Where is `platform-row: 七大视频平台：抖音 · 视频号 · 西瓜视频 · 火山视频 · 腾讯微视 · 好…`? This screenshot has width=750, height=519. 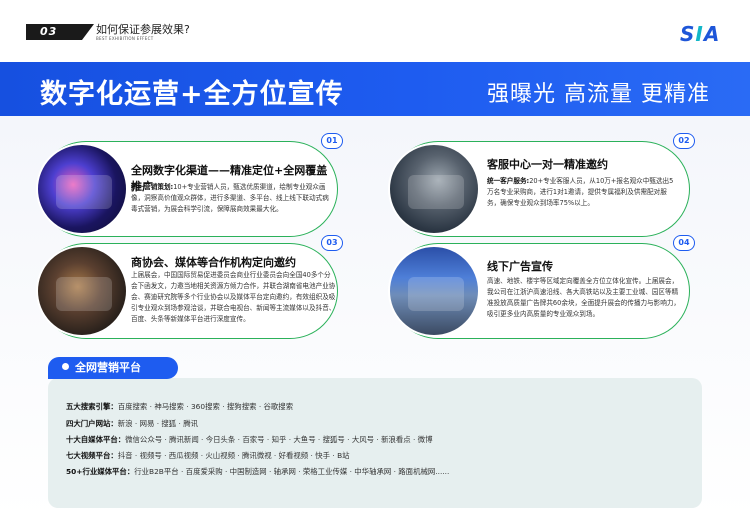
platform-row: 七大视频平台：抖音 · 视频号 · 西瓜视频 · 火山视频 · 腾讯微视 · 好… is located at coordinates (208, 455).